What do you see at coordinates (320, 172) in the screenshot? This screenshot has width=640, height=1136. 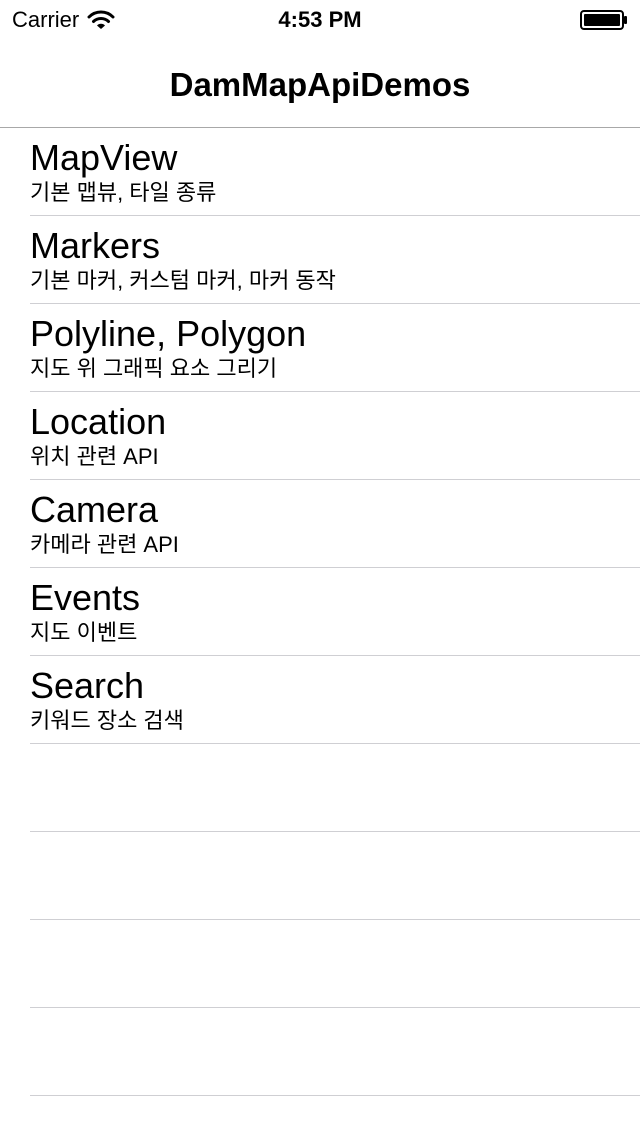 I see `list-item-mapview: MapView 기본 맵뷰, 타일 종류` at bounding box center [320, 172].